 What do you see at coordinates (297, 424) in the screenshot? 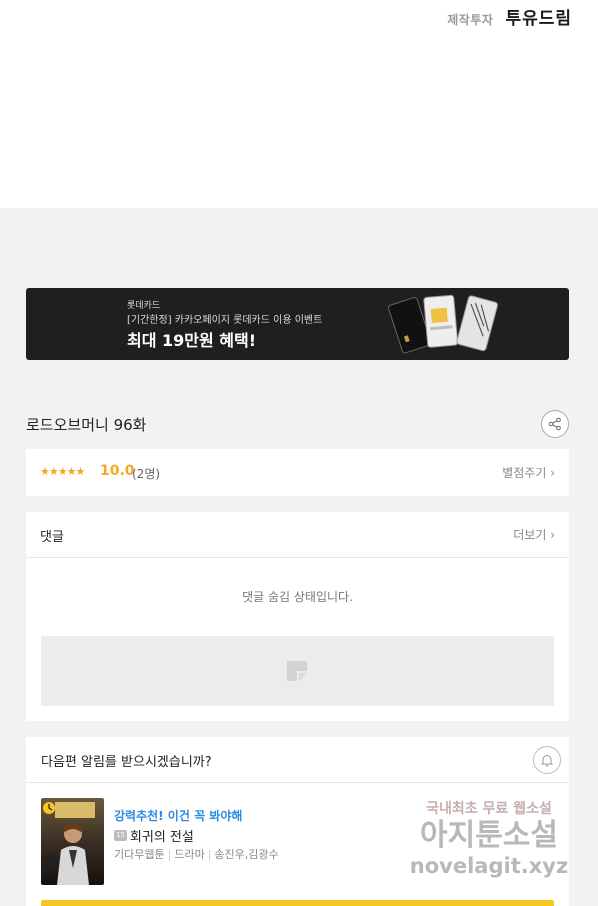
I see `episode-title-row: 로드오브머니 96화` at bounding box center [297, 424].